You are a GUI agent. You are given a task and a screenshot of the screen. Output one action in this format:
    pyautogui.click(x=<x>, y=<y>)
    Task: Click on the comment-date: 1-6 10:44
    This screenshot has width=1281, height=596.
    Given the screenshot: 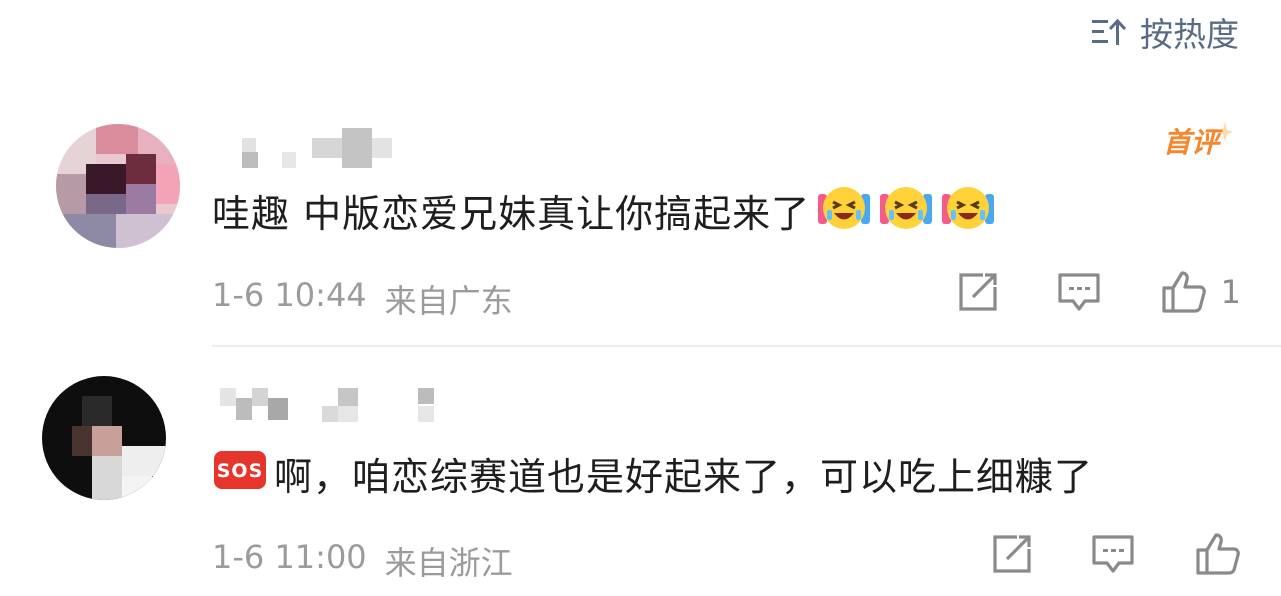 What is the action you would take?
    pyautogui.click(x=289, y=295)
    